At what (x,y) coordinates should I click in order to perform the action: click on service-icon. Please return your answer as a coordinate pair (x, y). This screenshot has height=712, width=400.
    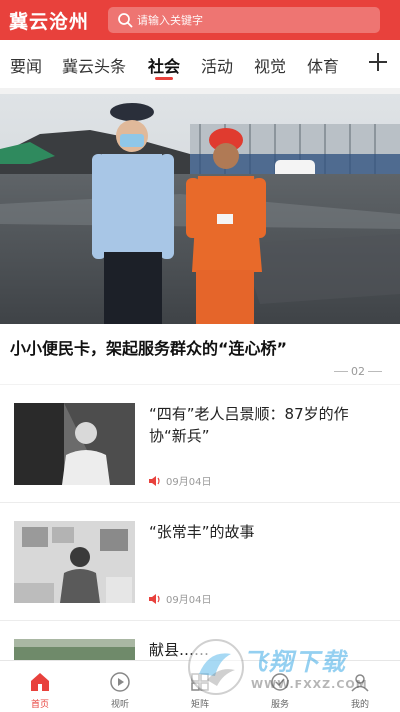
    Looking at the image, I should click on (280, 682).